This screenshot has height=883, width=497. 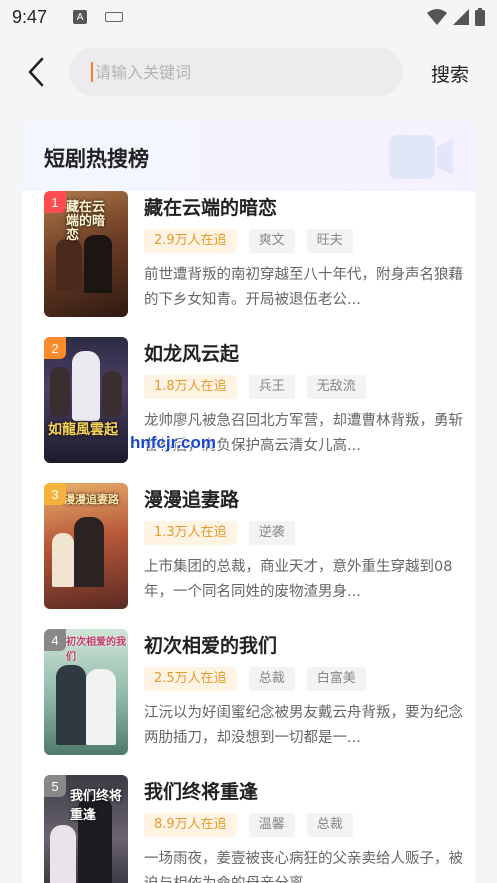 I want to click on notification-a-icon: A, so click(x=80, y=17).